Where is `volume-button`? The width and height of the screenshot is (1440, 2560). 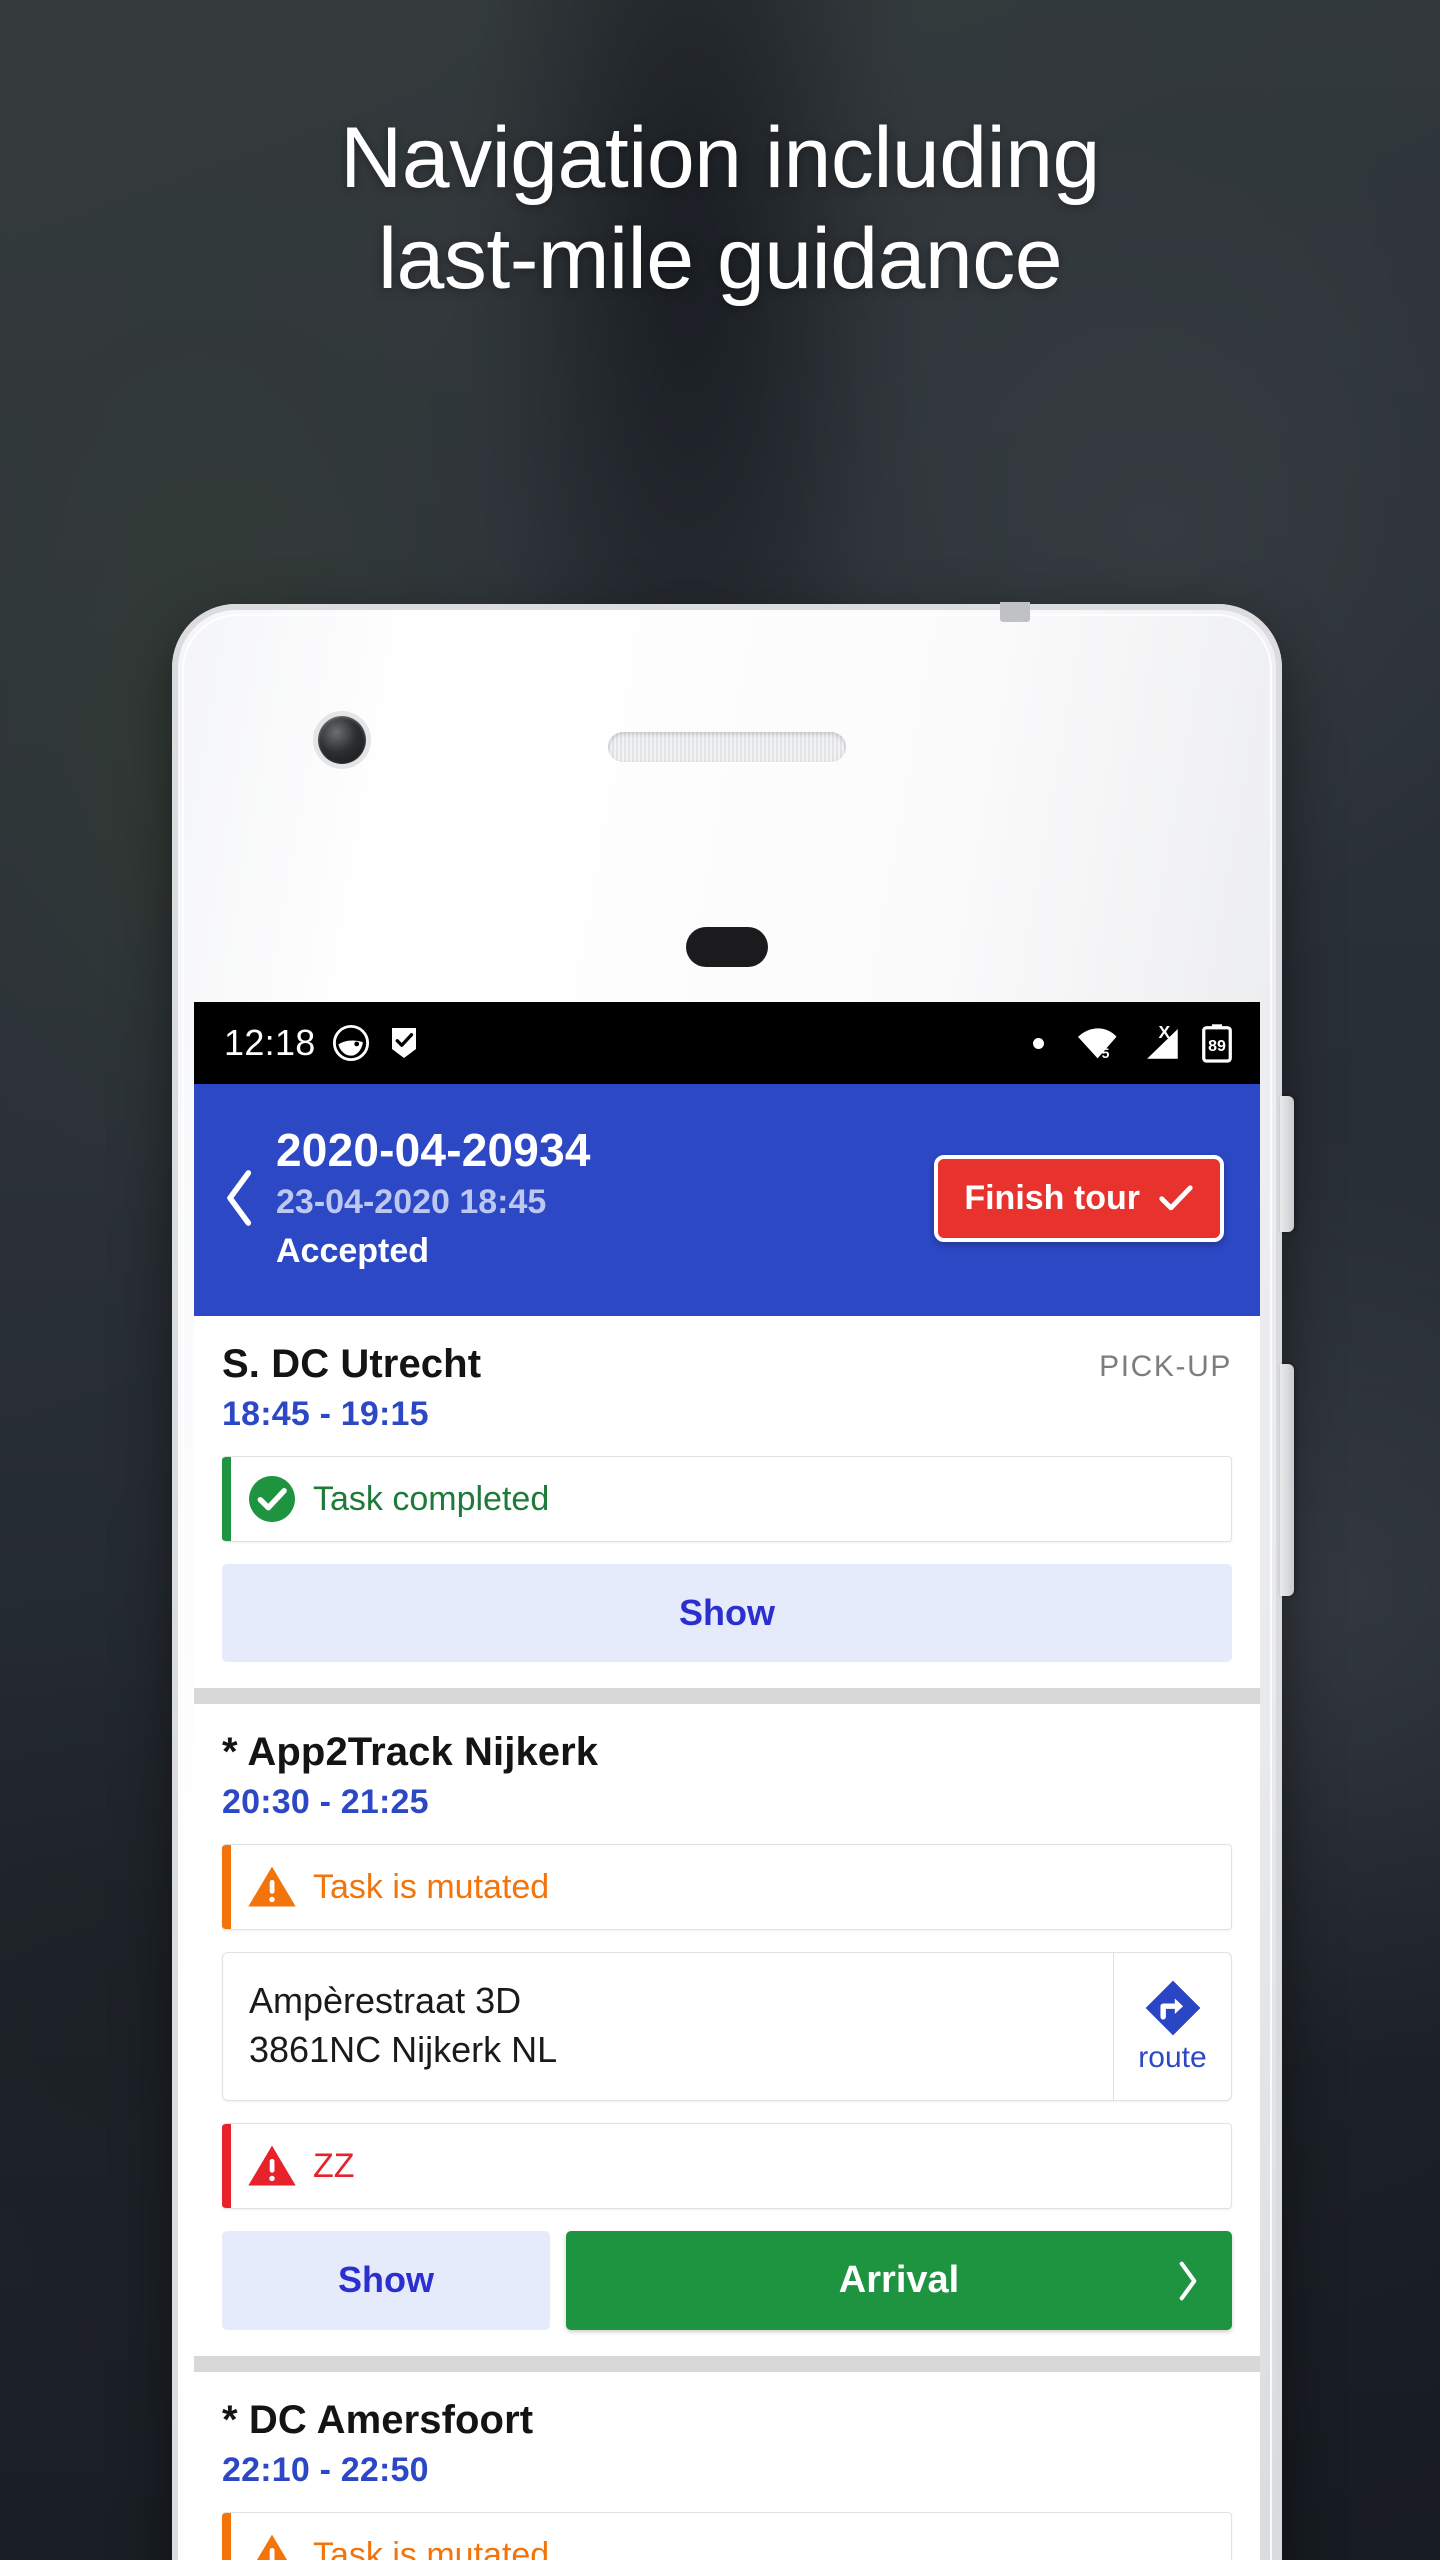
volume-button is located at coordinates (1287, 1480).